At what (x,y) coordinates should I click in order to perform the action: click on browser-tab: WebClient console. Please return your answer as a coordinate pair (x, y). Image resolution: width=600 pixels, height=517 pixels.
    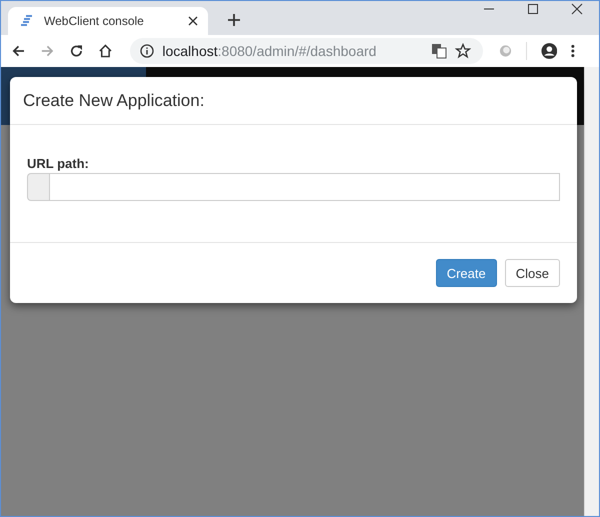
    Looking at the image, I should click on (108, 21).